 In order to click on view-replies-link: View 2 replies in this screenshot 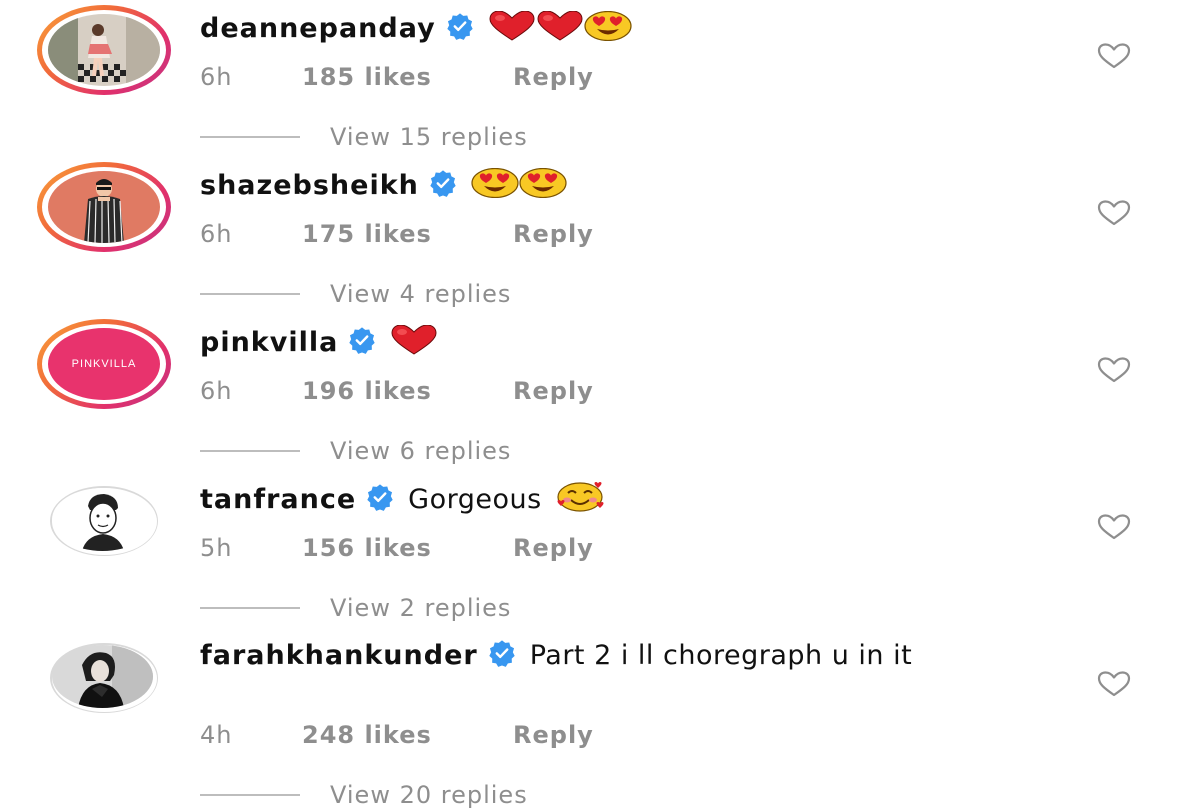, I will do `click(355, 608)`.